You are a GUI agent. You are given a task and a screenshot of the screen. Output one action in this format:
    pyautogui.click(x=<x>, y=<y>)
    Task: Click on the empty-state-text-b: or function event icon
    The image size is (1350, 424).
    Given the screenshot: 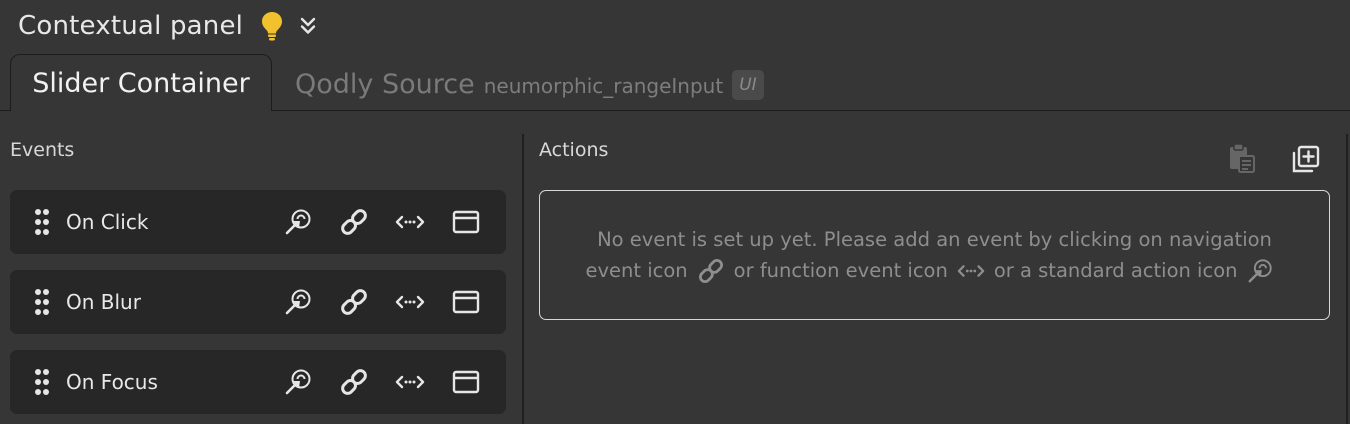 What is the action you would take?
    pyautogui.click(x=840, y=270)
    